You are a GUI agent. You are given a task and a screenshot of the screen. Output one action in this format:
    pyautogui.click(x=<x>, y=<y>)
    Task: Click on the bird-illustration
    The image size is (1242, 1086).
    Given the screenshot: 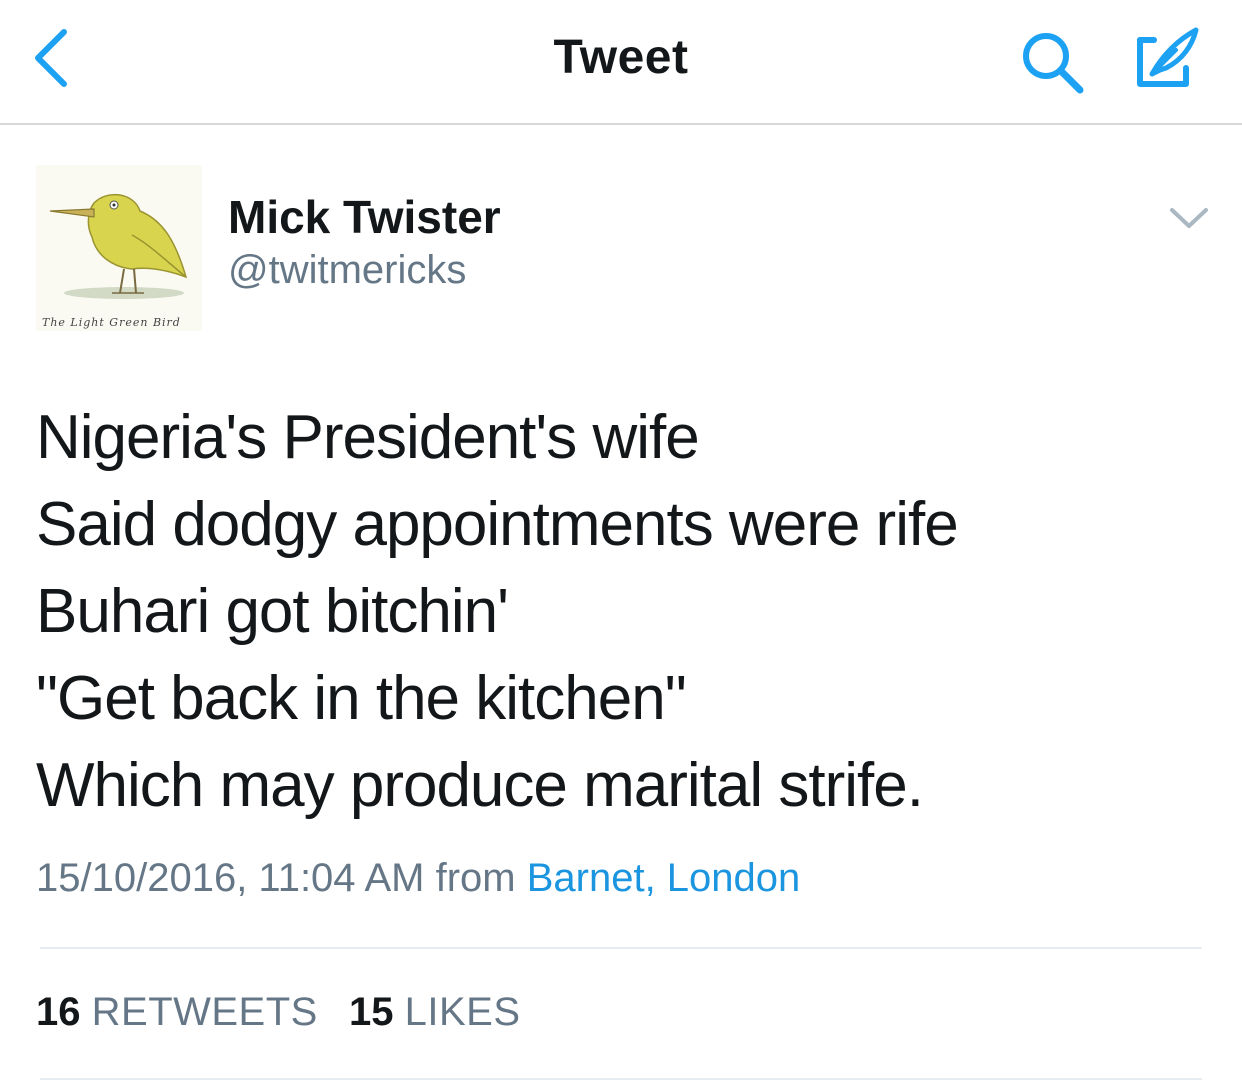 What is the action you would take?
    pyautogui.click(x=118, y=246)
    